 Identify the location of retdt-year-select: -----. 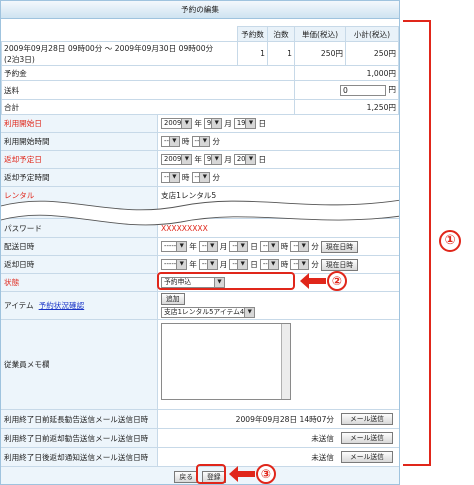
(174, 264).